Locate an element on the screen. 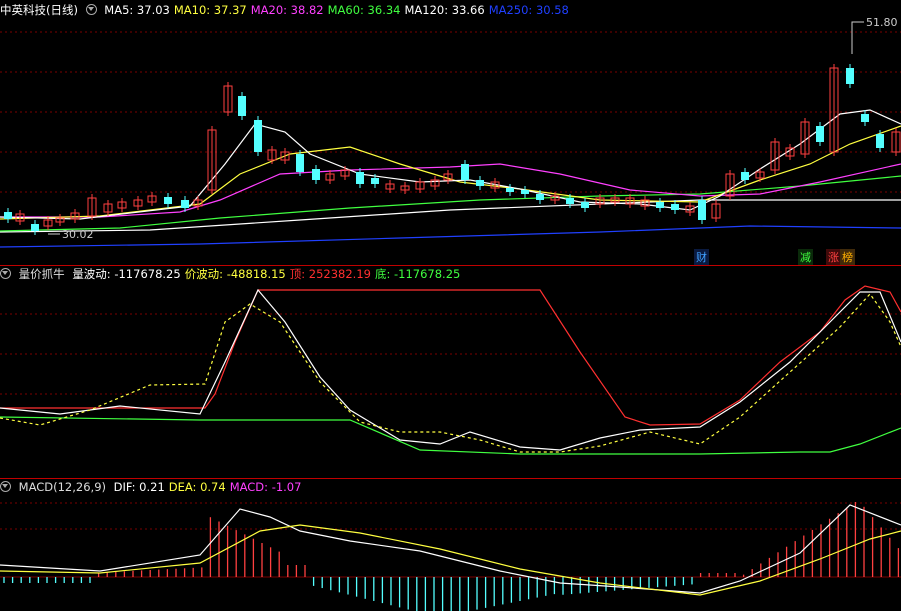 This screenshot has width=901, height=611. high-price-label: 51.80 is located at coordinates (882, 22).